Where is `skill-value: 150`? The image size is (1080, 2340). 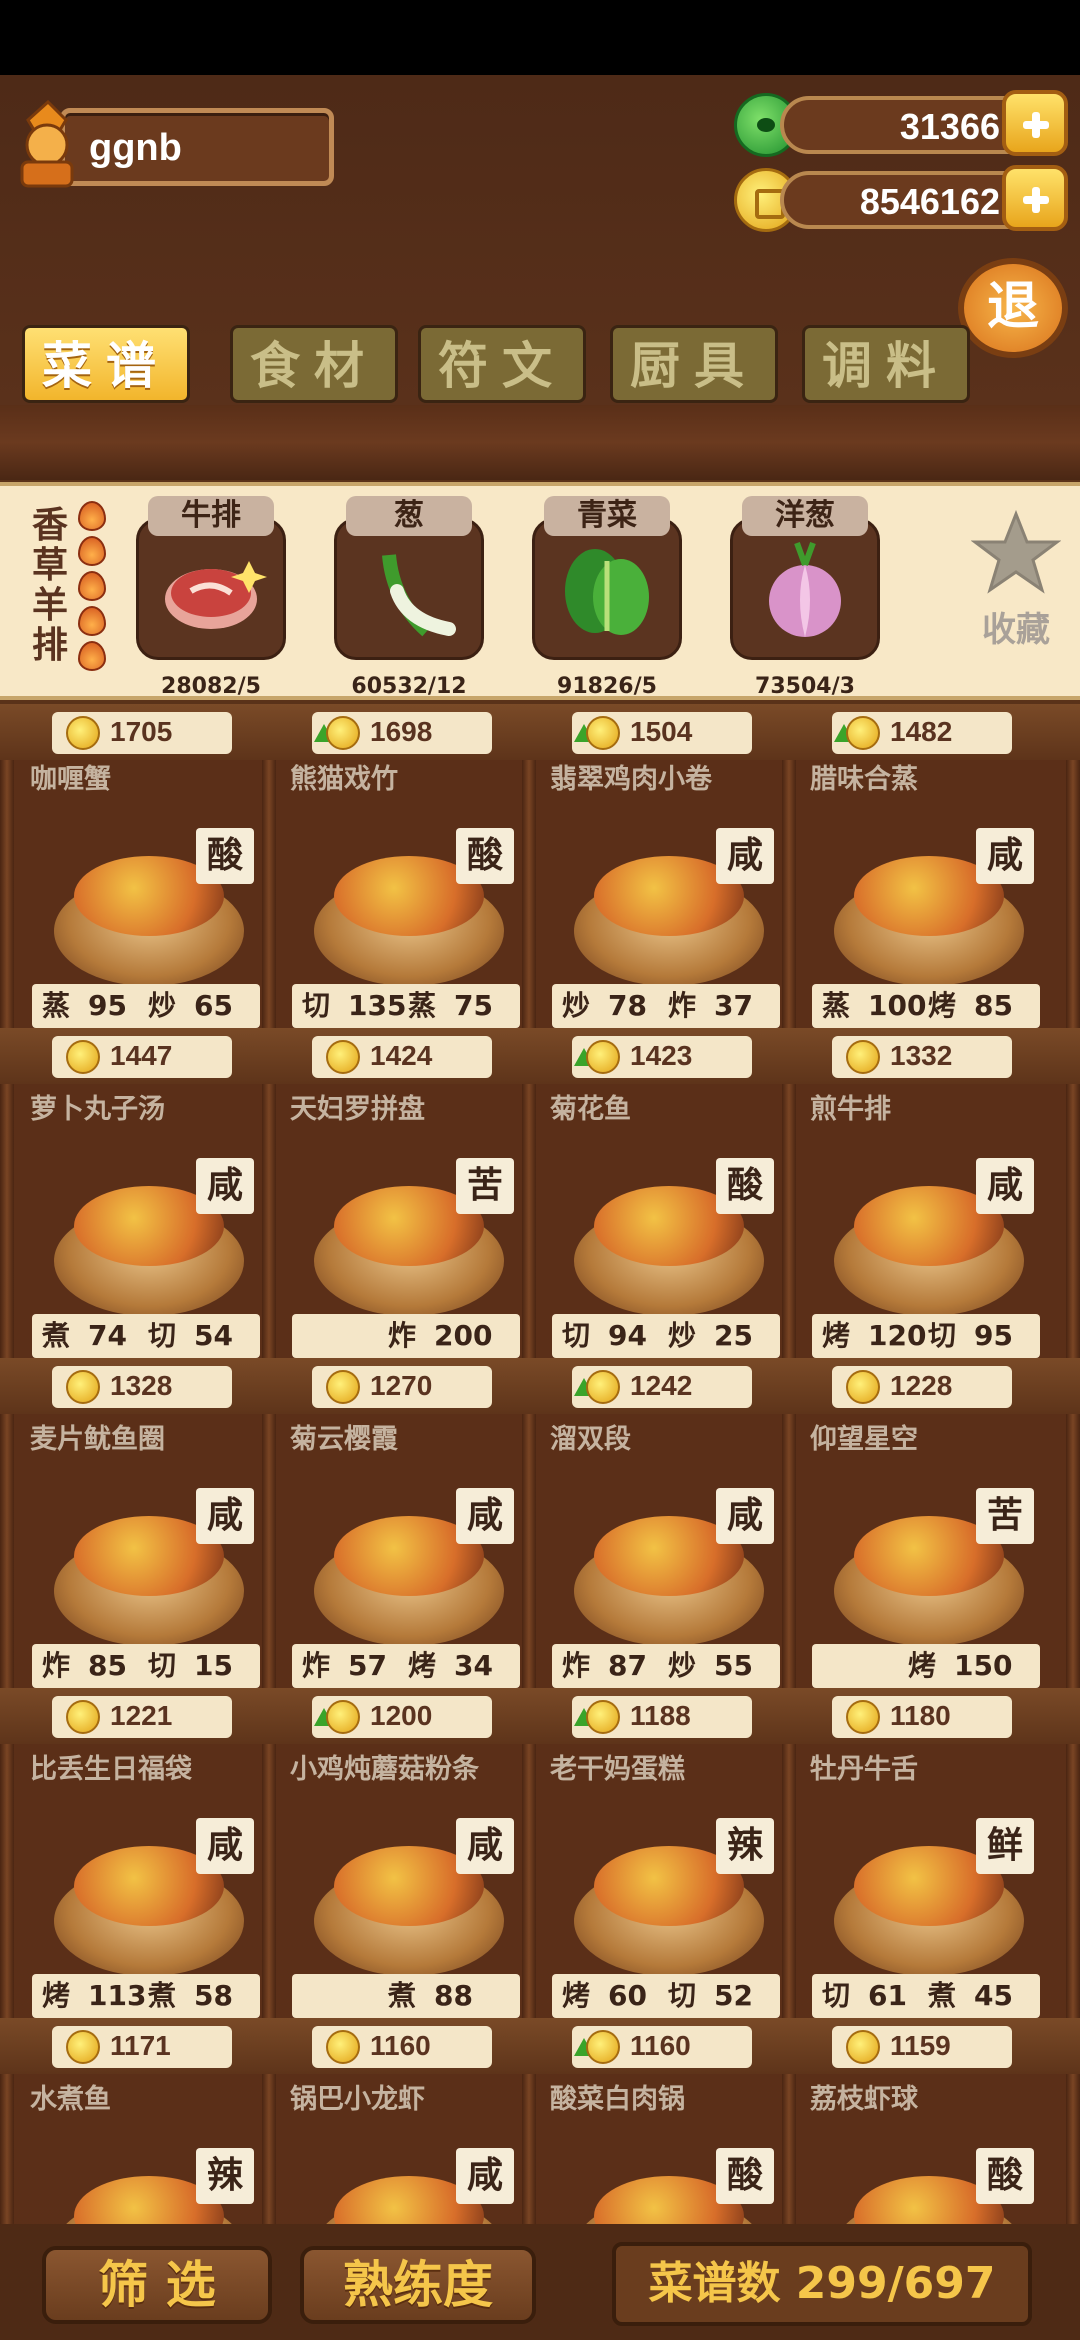
skill-value: 150 is located at coordinates (983, 1665).